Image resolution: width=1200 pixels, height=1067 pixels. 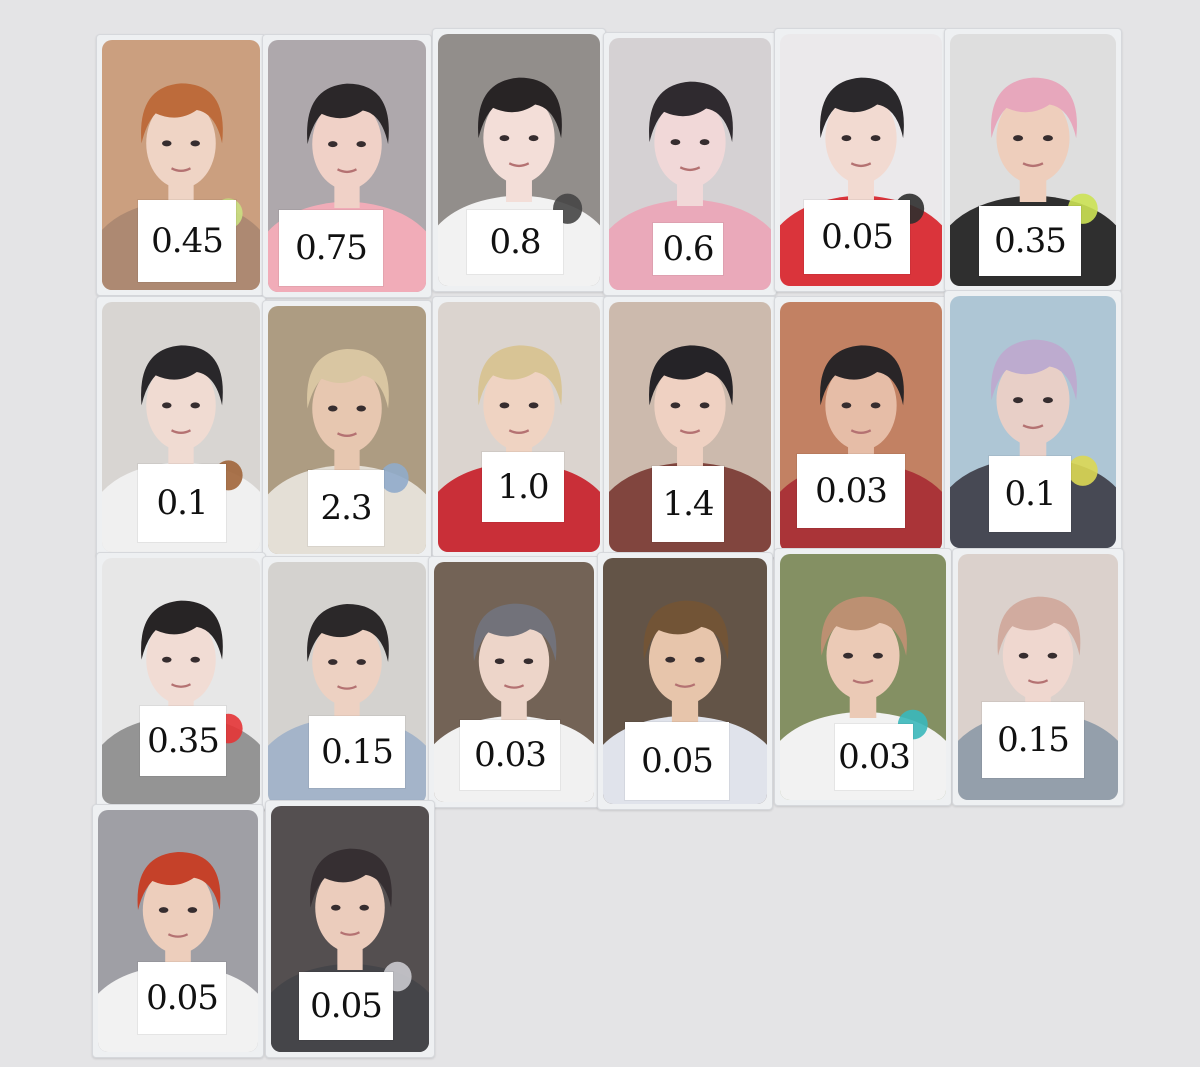 I want to click on price-label: 0.8, so click(x=515, y=242).